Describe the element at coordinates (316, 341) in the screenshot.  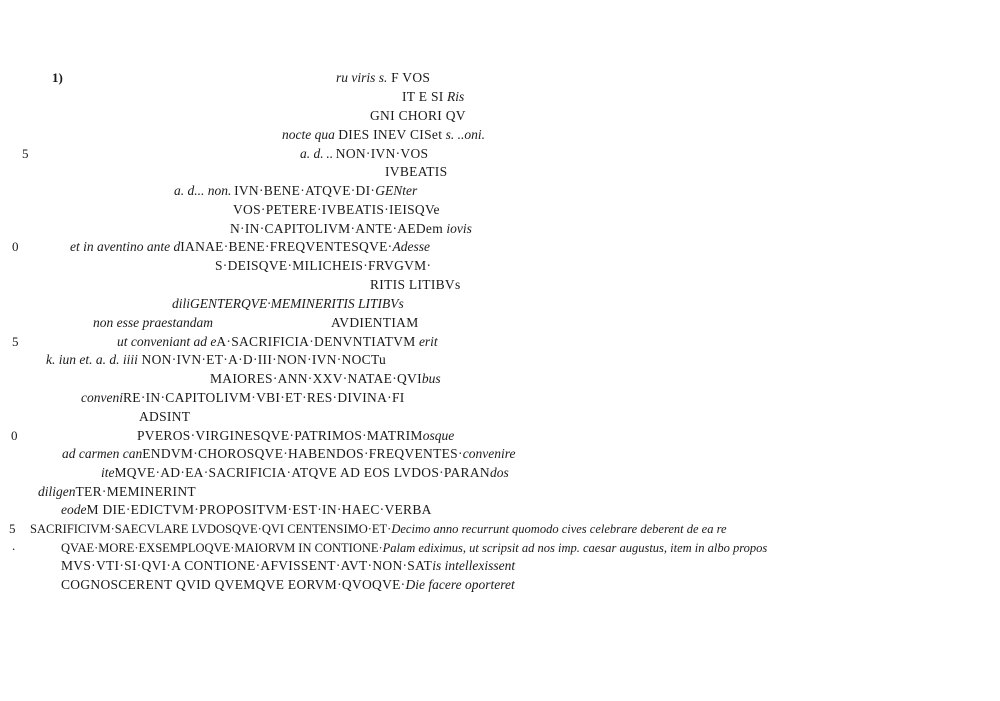
I see `inscription-text: A·SACRIFICIA·DENVNTIATVM` at that location.